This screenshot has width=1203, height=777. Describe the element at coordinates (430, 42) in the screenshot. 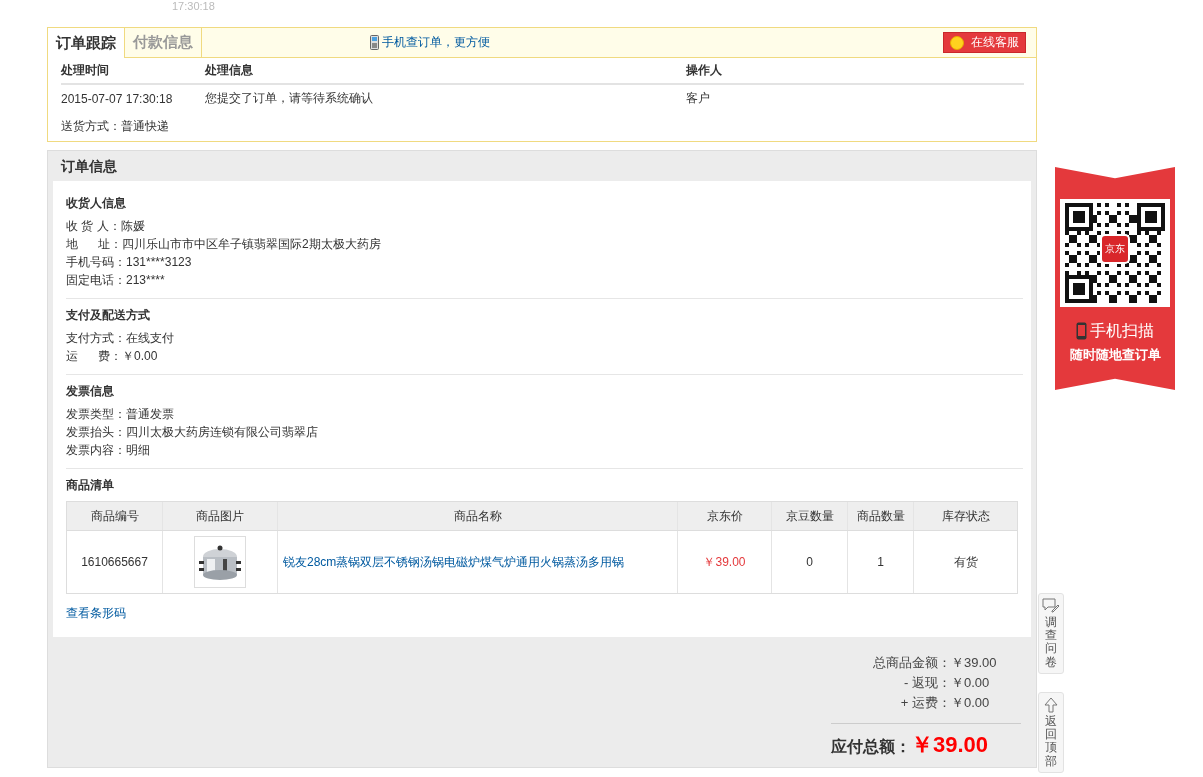

I see `mobile-order-link: 手机查订单，更方便` at that location.